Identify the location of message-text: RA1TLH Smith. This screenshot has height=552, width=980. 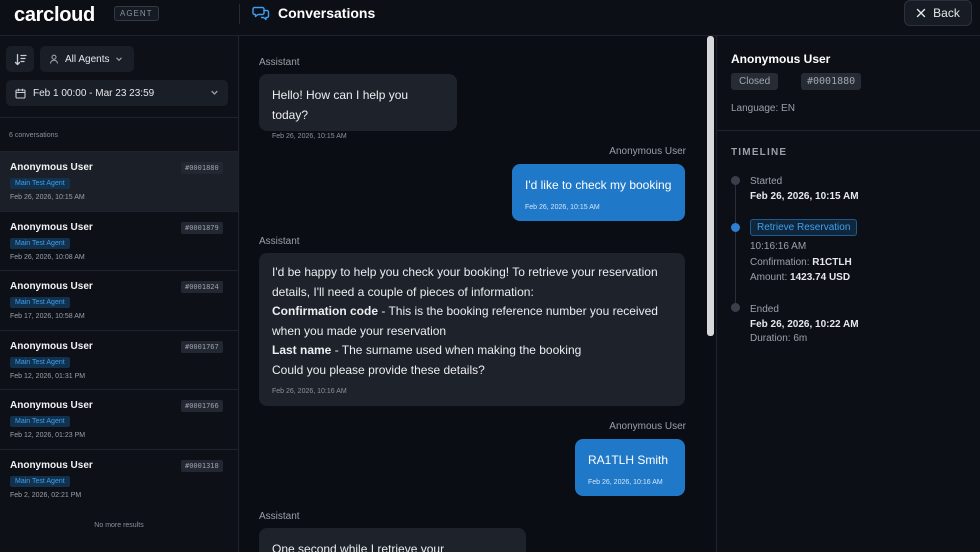
(628, 460).